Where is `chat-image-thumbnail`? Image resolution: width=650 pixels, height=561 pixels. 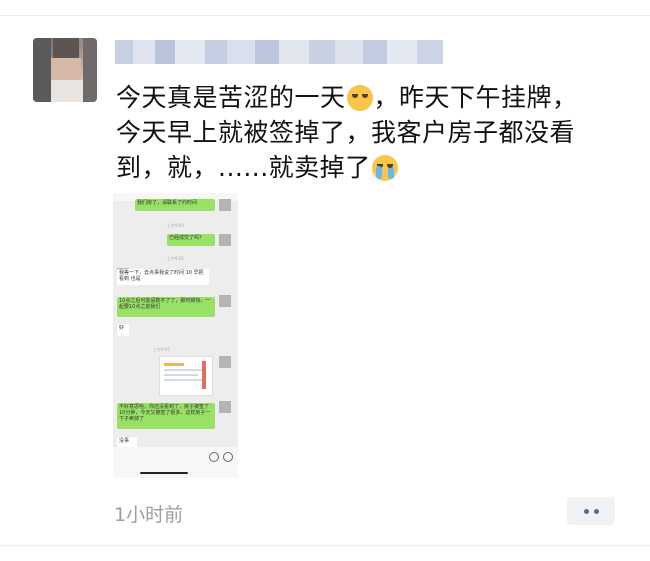
chat-image-thumbnail is located at coordinates (186, 376).